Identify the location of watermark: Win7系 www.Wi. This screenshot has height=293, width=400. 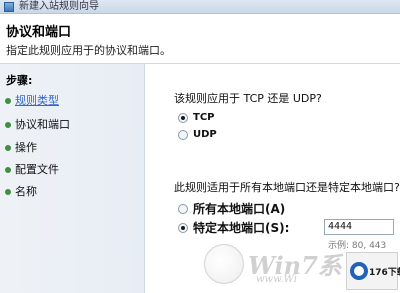
(271, 265).